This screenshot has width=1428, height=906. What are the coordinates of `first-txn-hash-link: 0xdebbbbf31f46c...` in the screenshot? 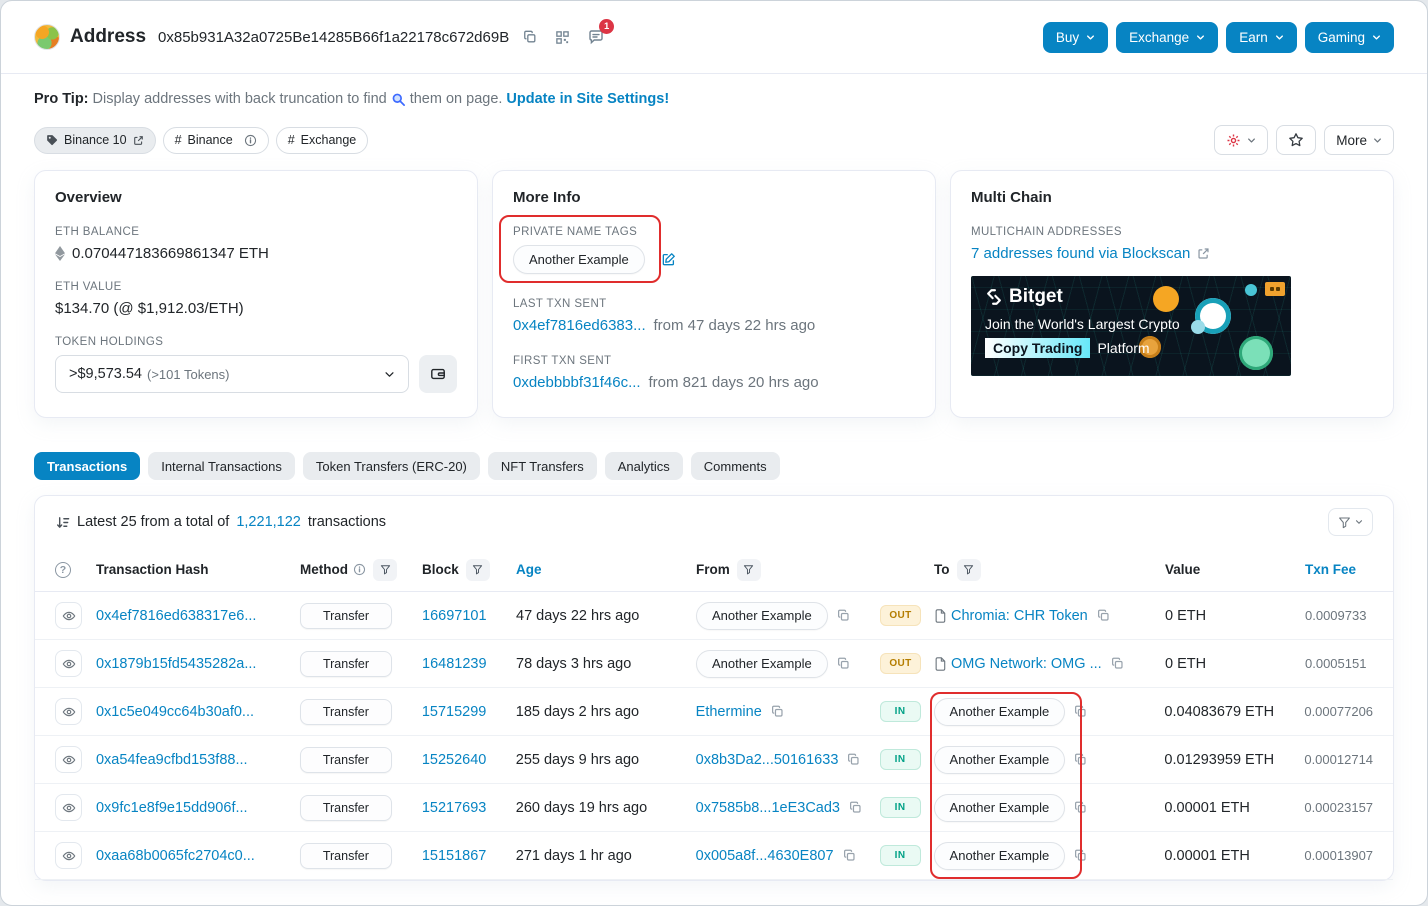 It's located at (577, 382).